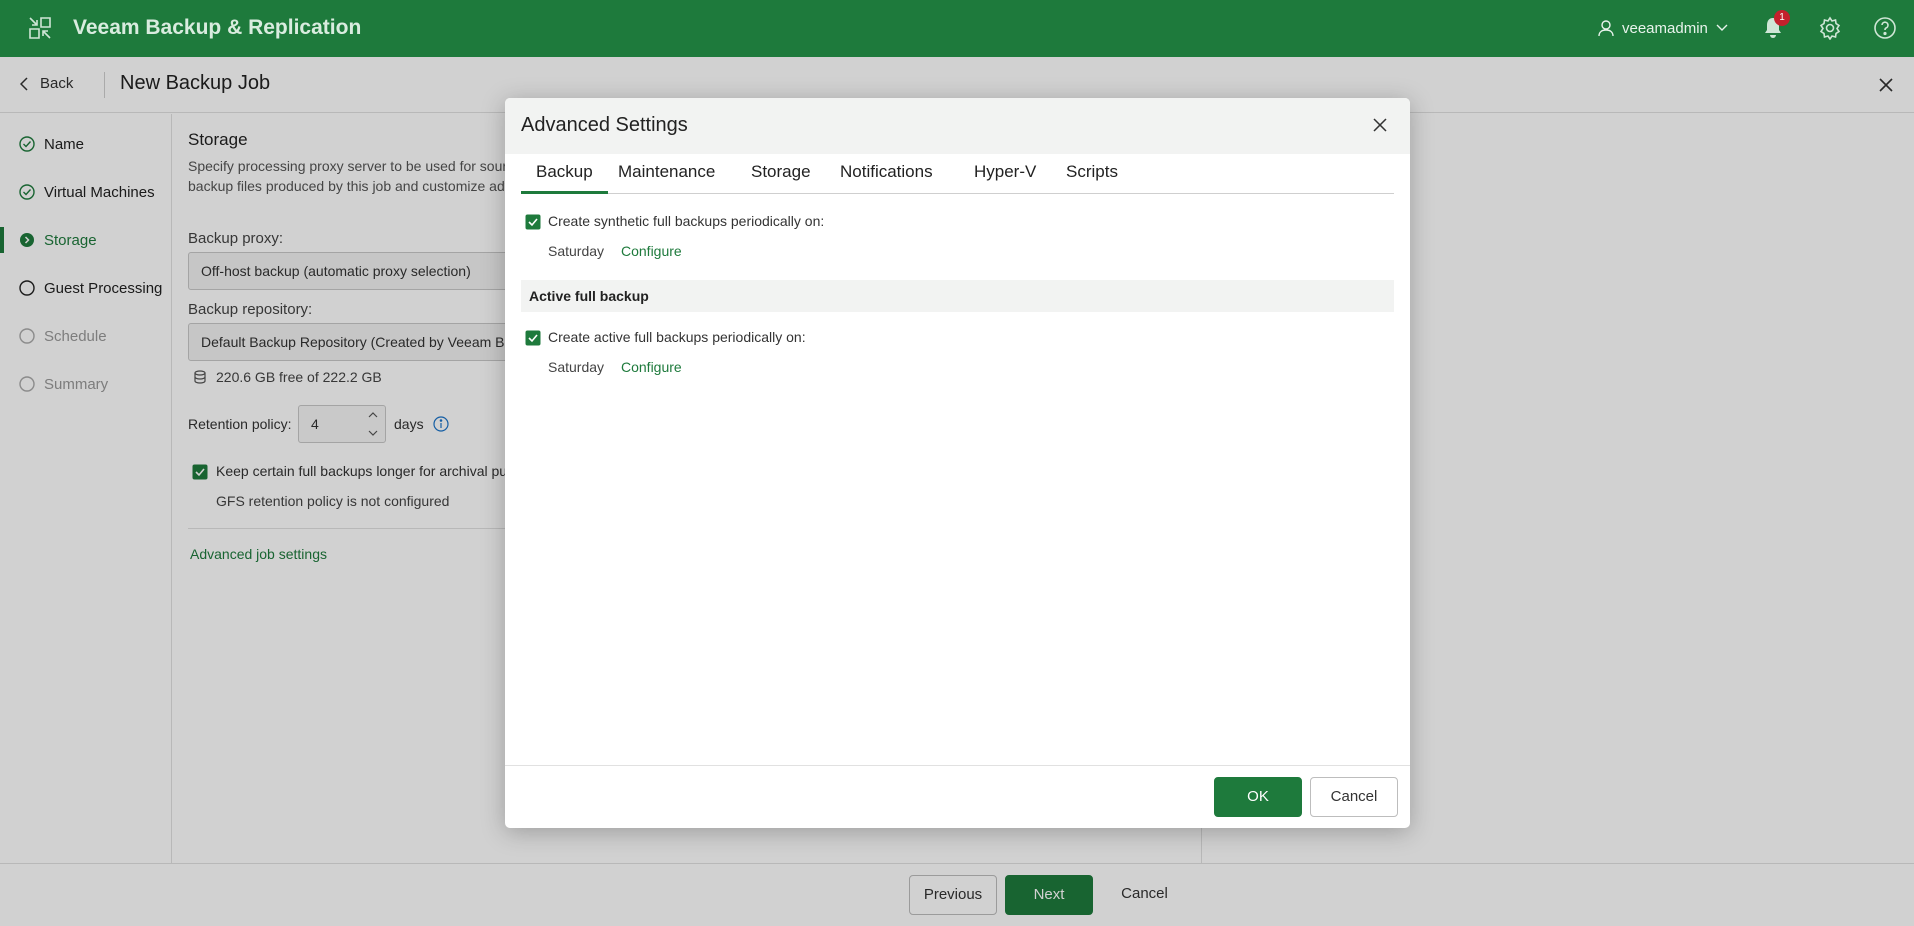 The image size is (1914, 926). What do you see at coordinates (957, 296) in the screenshot?
I see `active-full-backup-header: Active full backup` at bounding box center [957, 296].